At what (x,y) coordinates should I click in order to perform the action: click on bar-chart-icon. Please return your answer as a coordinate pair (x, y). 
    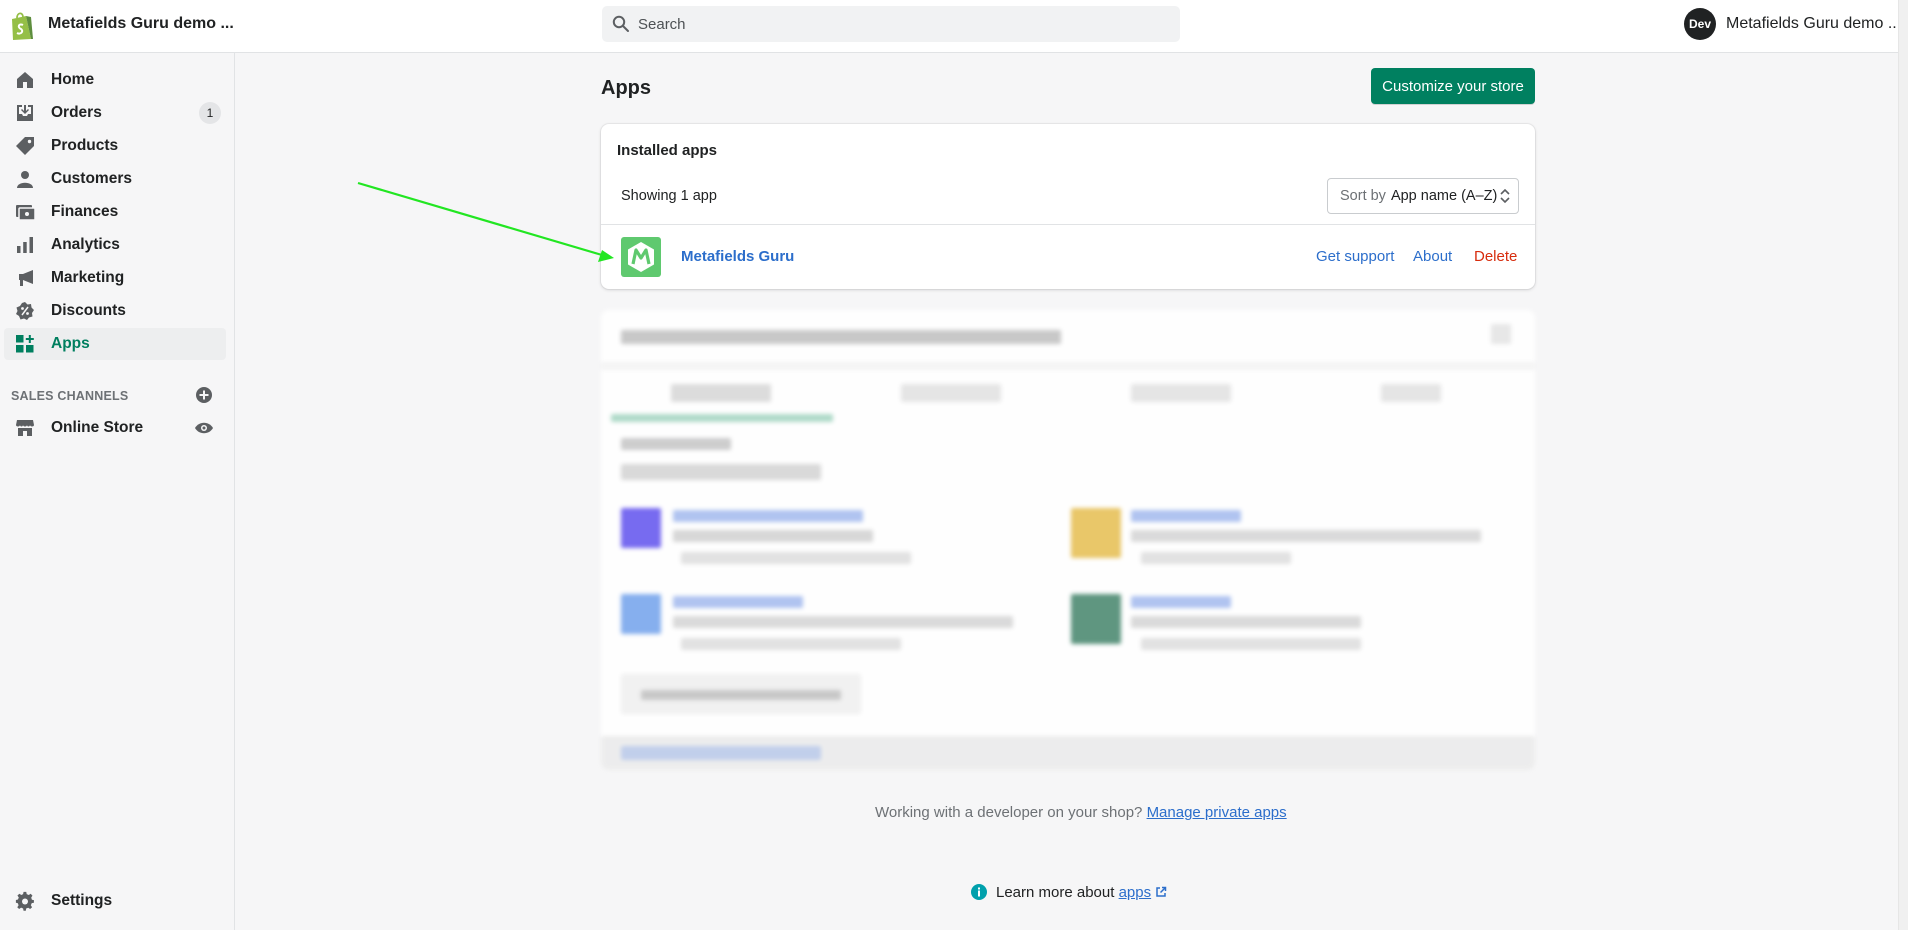
    Looking at the image, I should click on (25, 245).